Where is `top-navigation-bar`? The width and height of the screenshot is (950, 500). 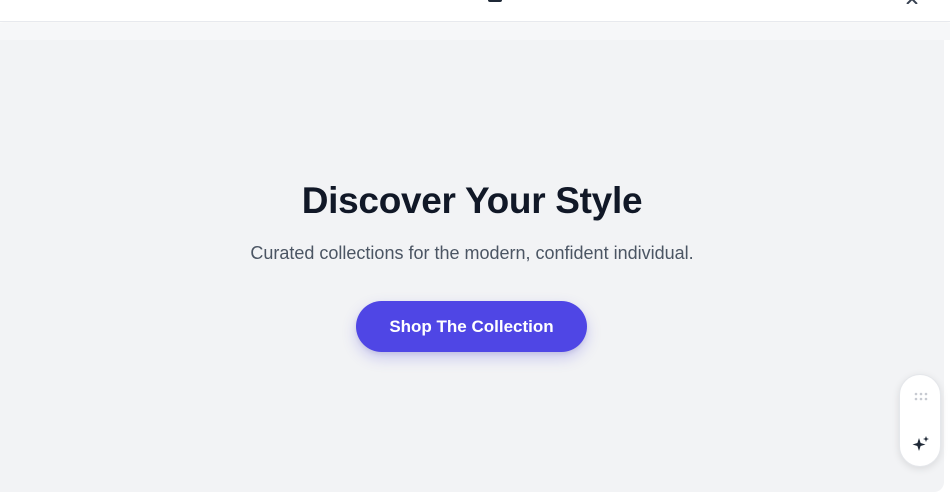 top-navigation-bar is located at coordinates (475, 11).